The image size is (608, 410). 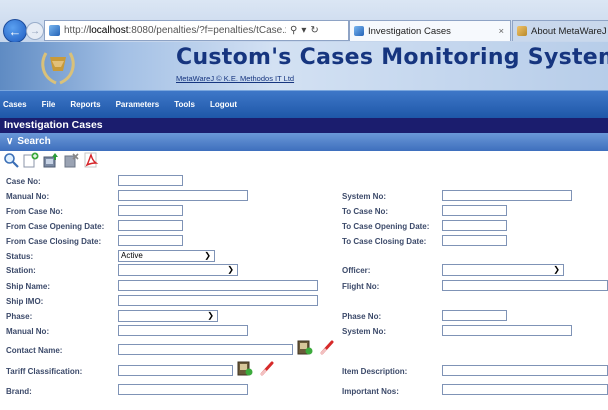 I want to click on ship-imo-input, so click(x=218, y=300).